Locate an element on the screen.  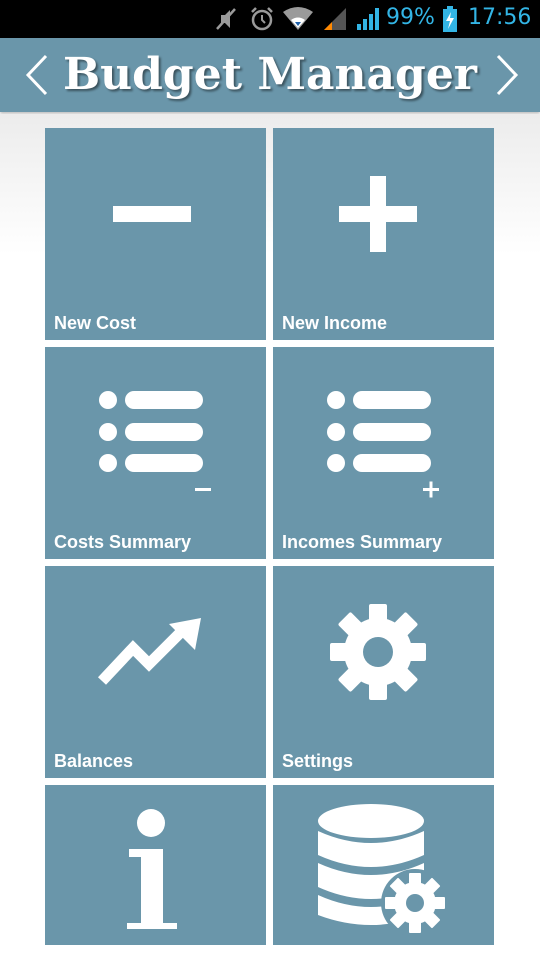
database-settings-tile is located at coordinates (383, 865).